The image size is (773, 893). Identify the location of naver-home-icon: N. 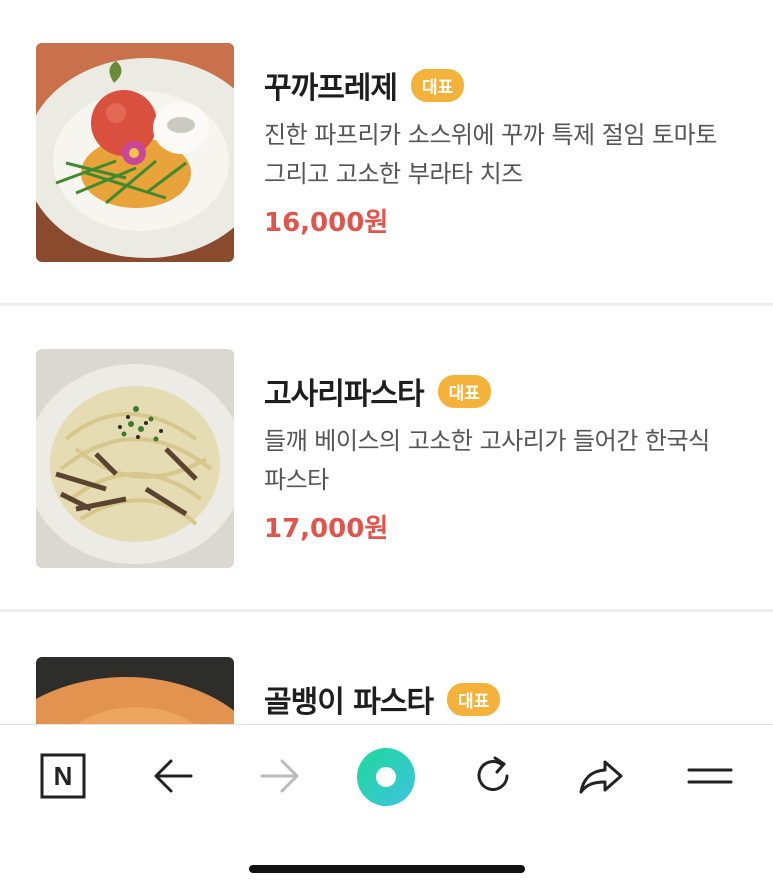
(63, 776).